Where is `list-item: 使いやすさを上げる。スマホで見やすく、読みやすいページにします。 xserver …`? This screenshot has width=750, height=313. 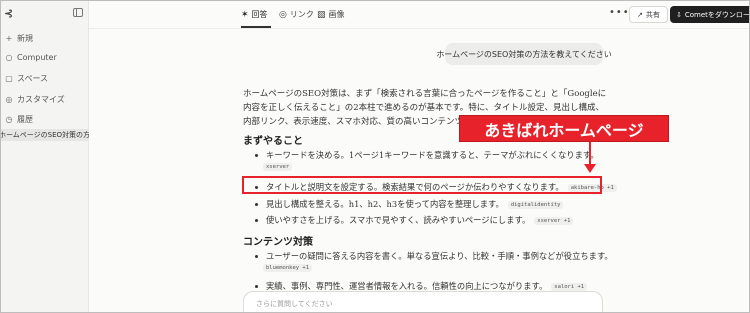
list-item: 使いやすさを上げる。スマホで見やすく、読みやすいページにします。 xserver … is located at coordinates (408, 220).